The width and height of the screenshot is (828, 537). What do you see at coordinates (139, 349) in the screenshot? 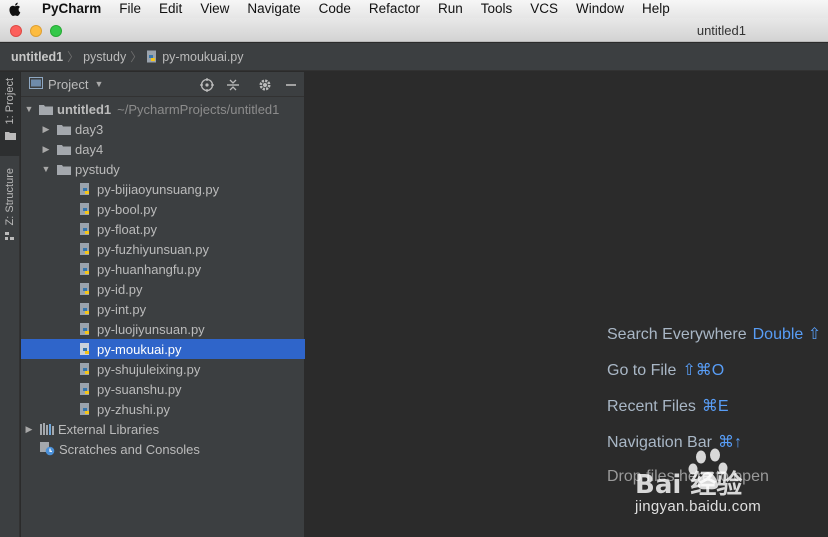
I see `file-label: py-moukuai.py` at bounding box center [139, 349].